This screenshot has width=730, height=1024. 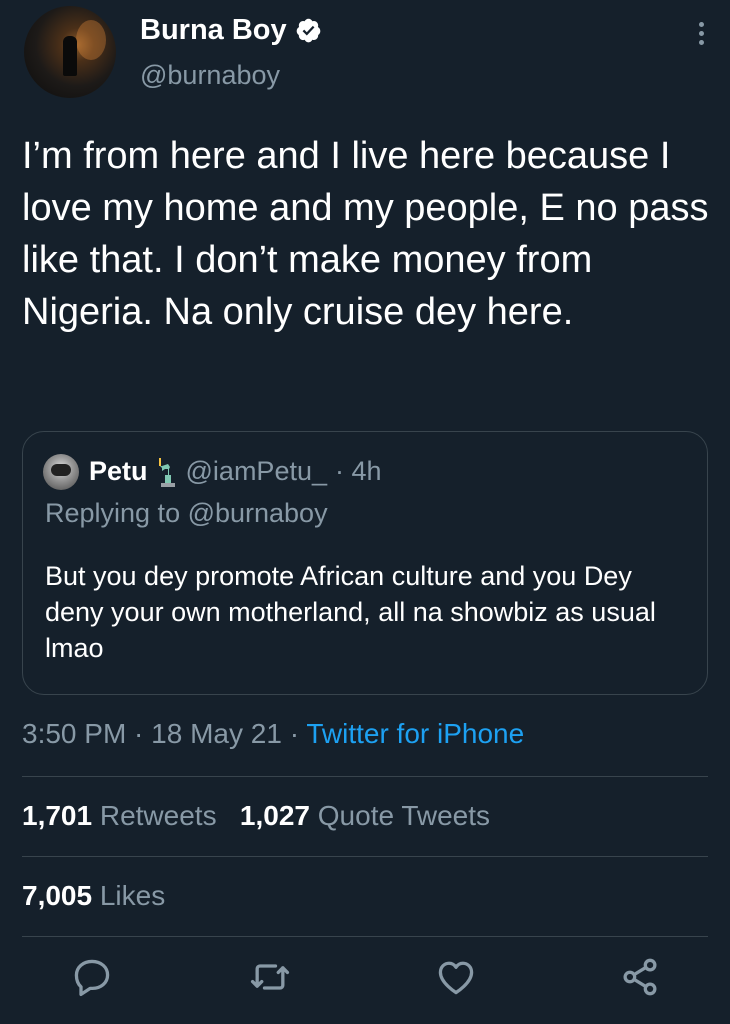 What do you see at coordinates (158, 815) in the screenshot?
I see `retweets-label: Retweets` at bounding box center [158, 815].